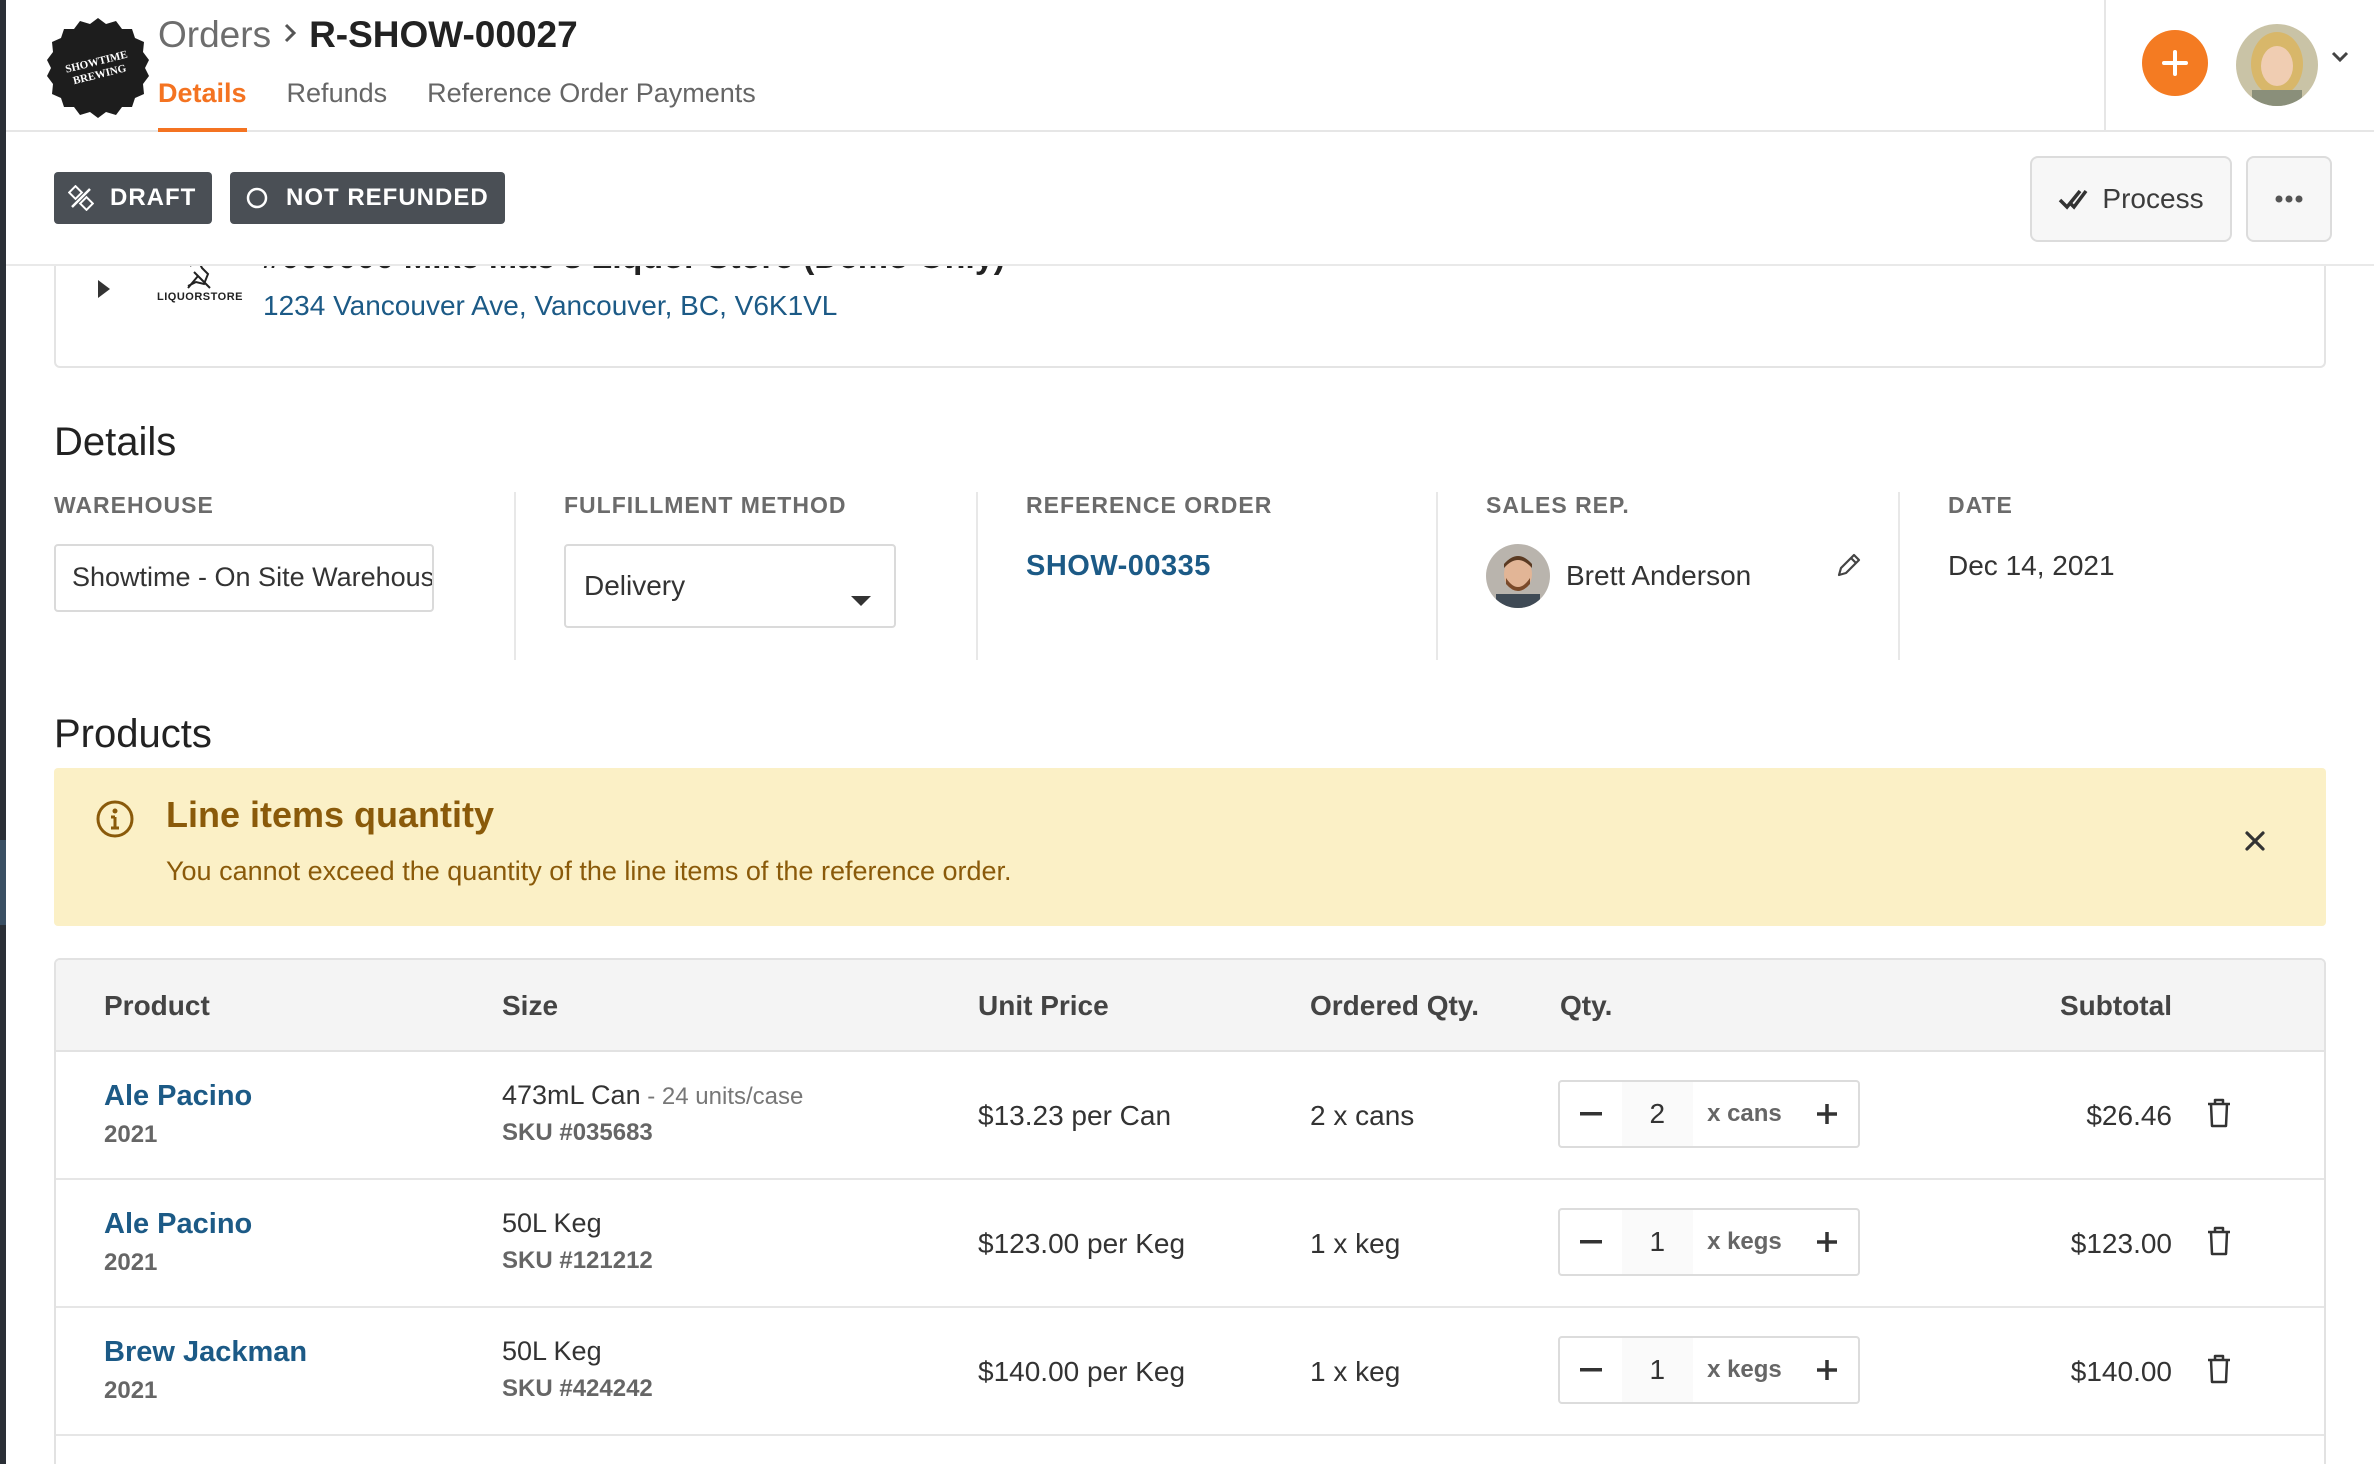 This screenshot has height=1464, width=2374. What do you see at coordinates (577, 1132) in the screenshot?
I see `product-sku: SKU #035683` at bounding box center [577, 1132].